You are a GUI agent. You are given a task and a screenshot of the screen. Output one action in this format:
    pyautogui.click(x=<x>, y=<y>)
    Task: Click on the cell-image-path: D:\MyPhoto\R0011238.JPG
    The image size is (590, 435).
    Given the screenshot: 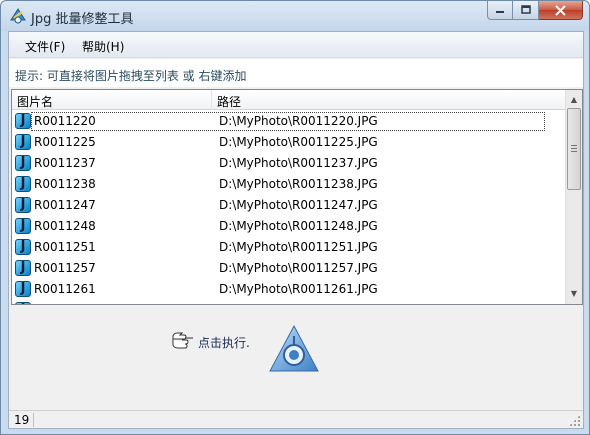 What is the action you would take?
    pyautogui.click(x=298, y=184)
    